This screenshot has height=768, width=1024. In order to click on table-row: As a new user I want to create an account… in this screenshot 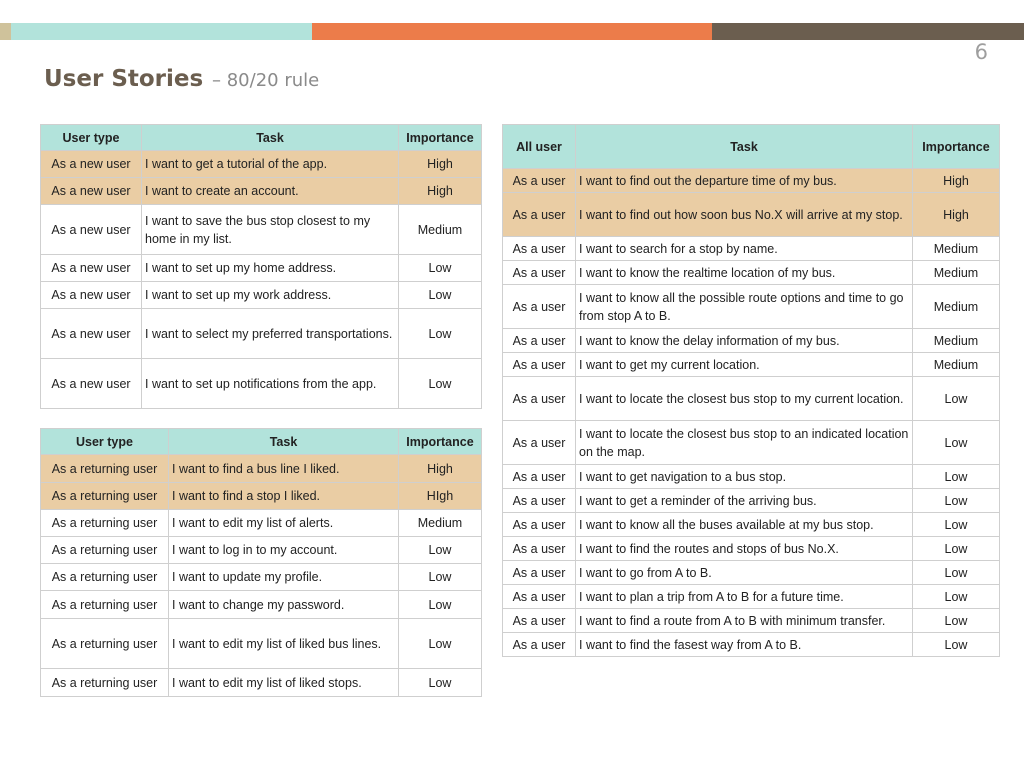, I will do `click(261, 191)`.